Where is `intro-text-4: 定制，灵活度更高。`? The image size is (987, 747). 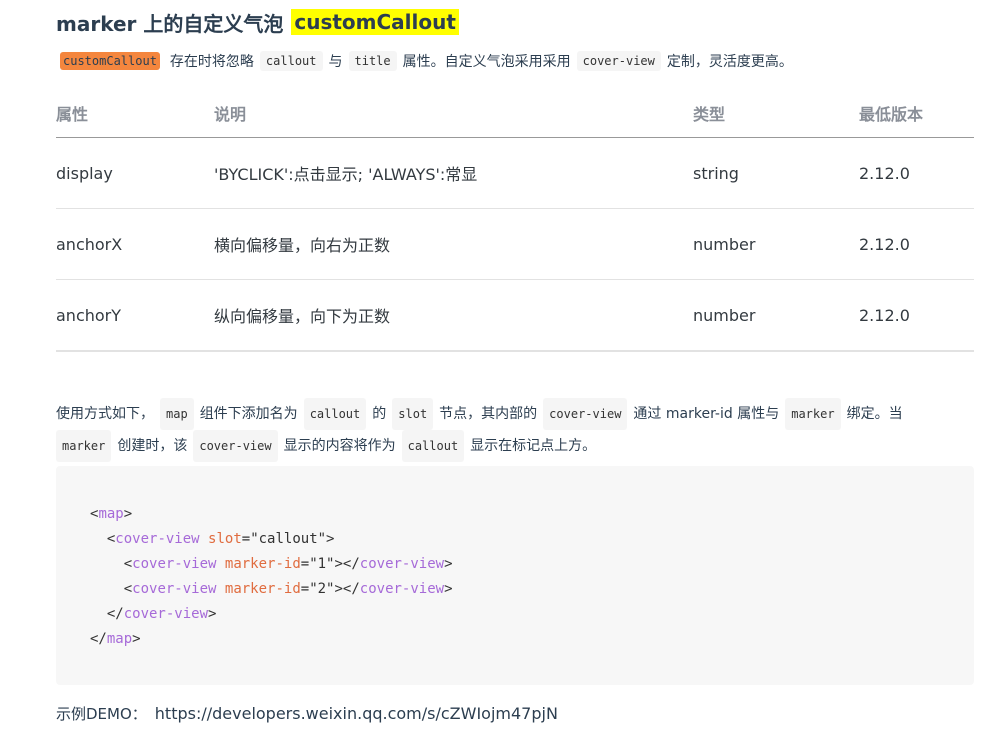 intro-text-4: 定制，灵活度更高。 is located at coordinates (729, 62).